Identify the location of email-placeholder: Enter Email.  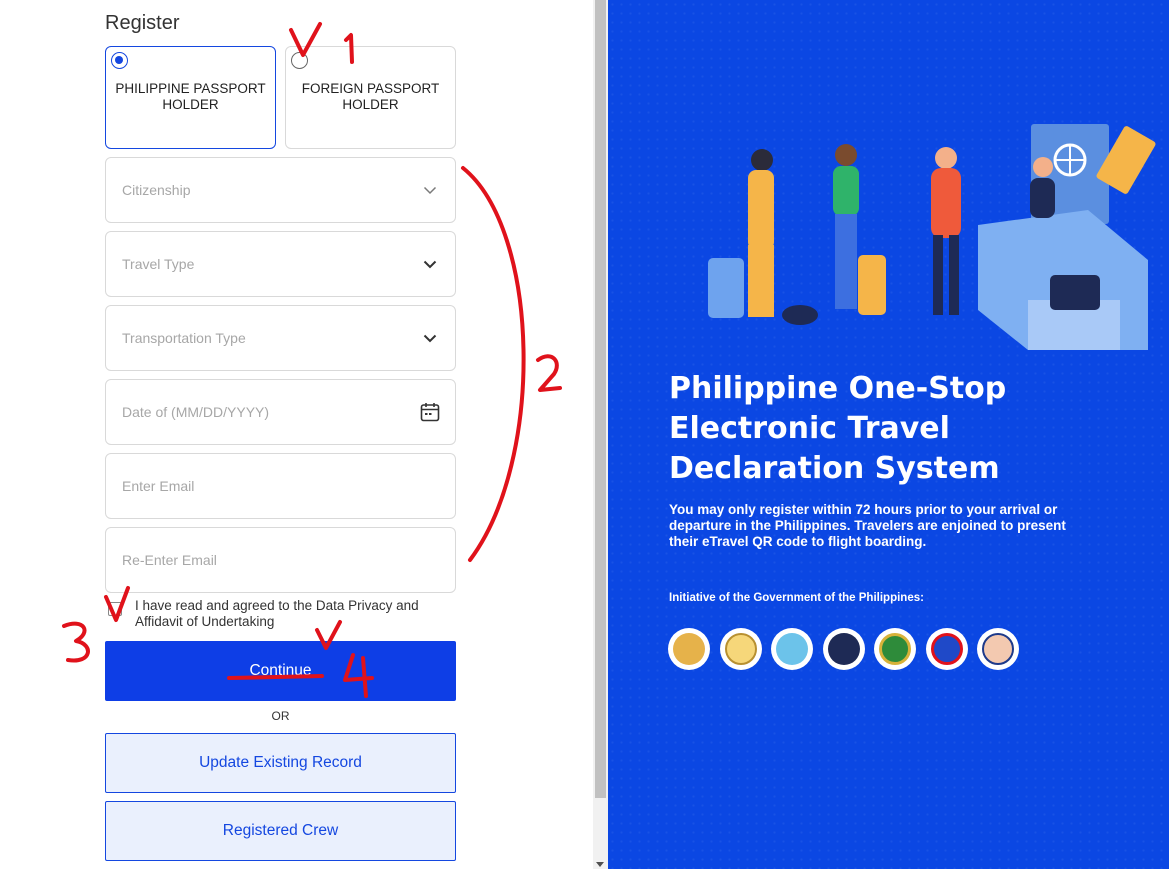
(158, 486).